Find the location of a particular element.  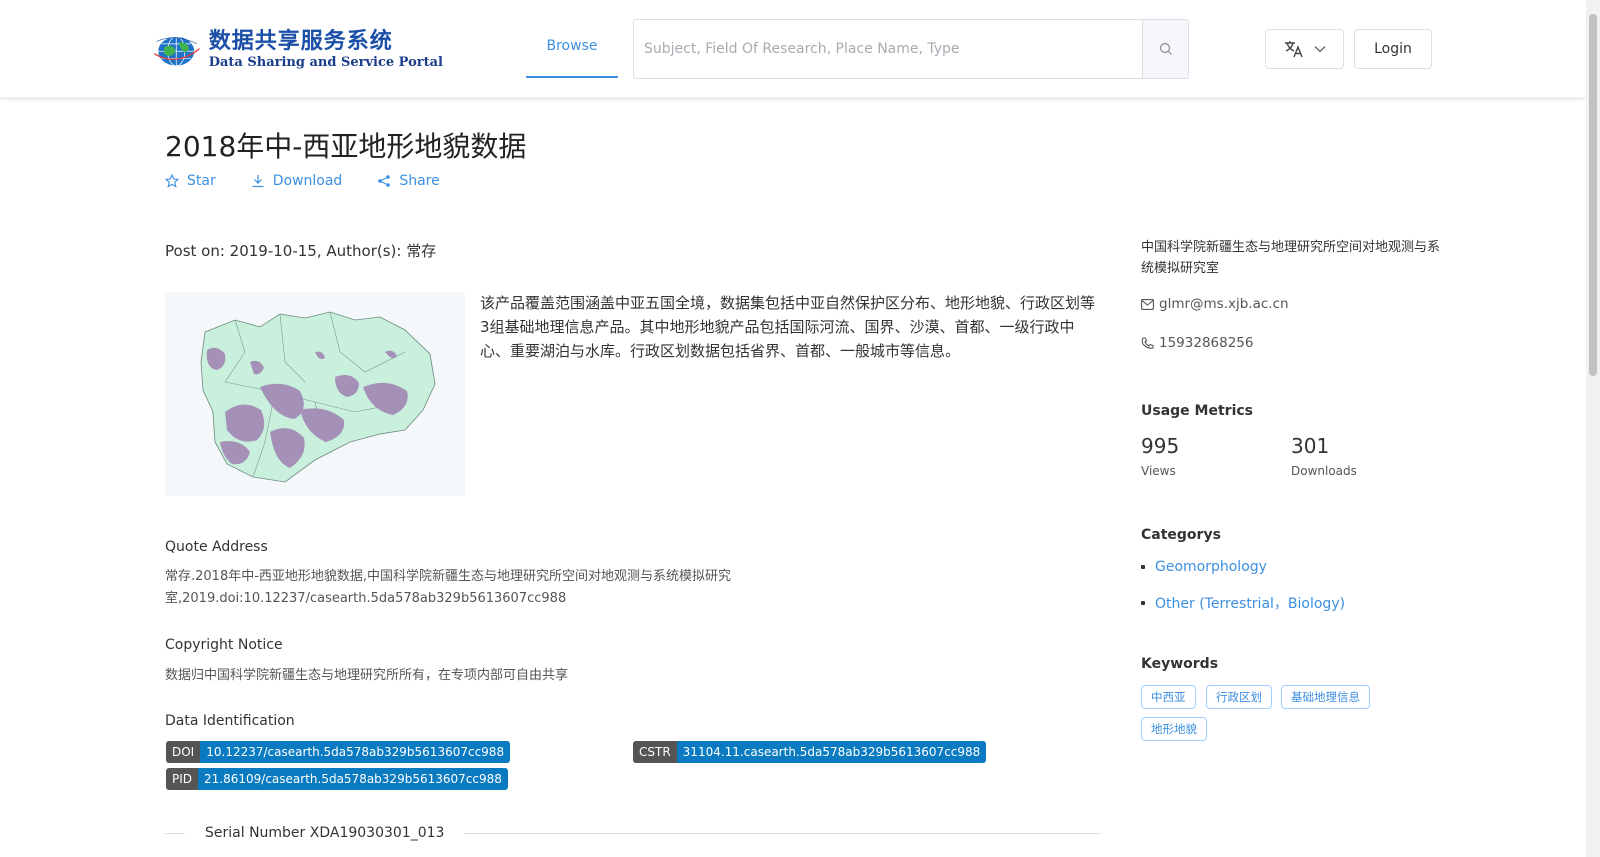

downloads-metric: 301 Downloads is located at coordinates (1324, 456).